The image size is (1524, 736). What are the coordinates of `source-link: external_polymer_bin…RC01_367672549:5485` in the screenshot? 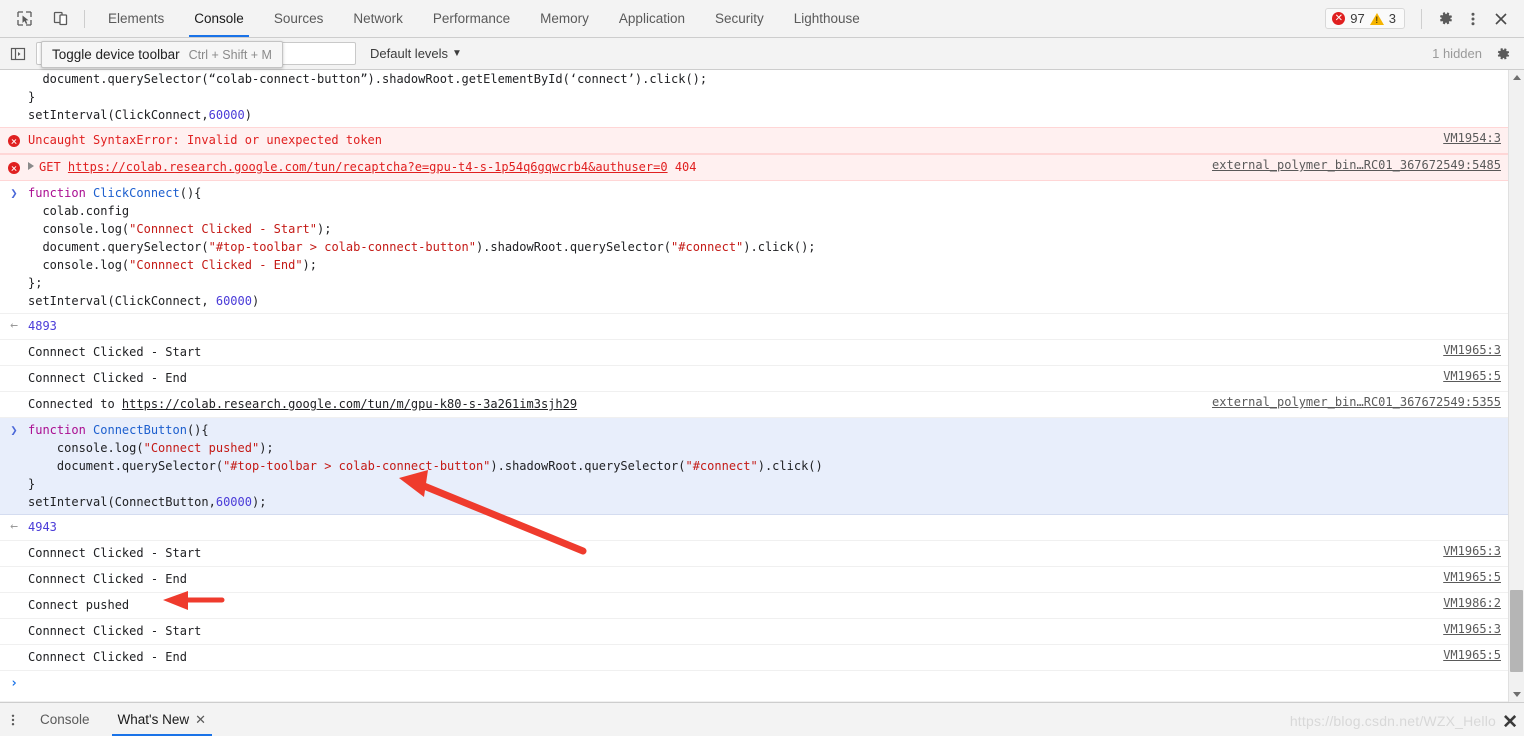 It's located at (1356, 165).